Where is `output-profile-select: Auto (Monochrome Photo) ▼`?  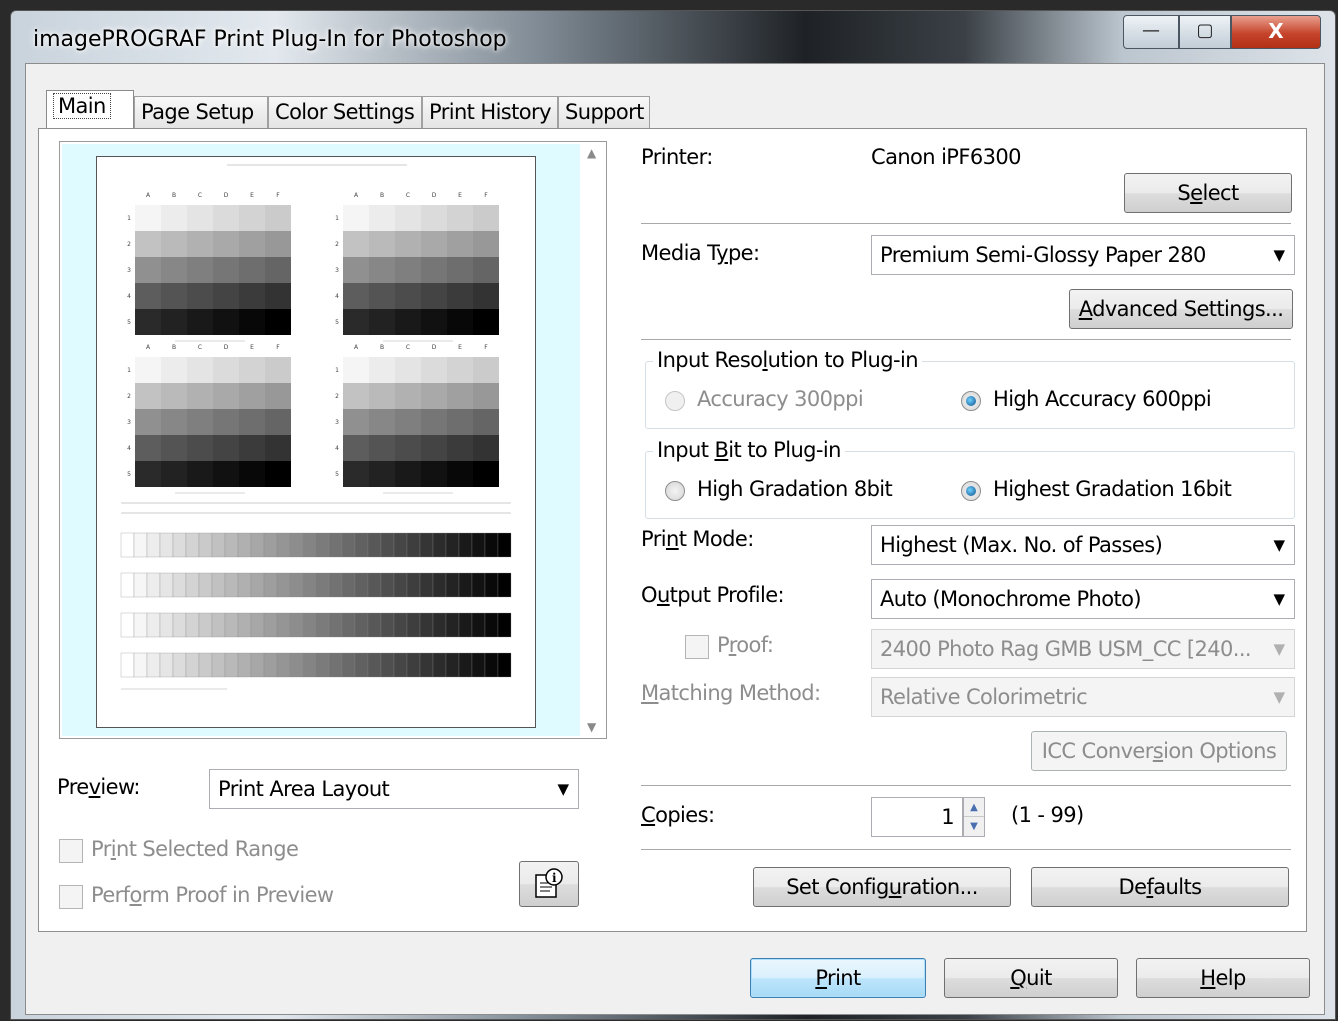
output-profile-select: Auto (Monochrome Photo) ▼ is located at coordinates (1083, 599).